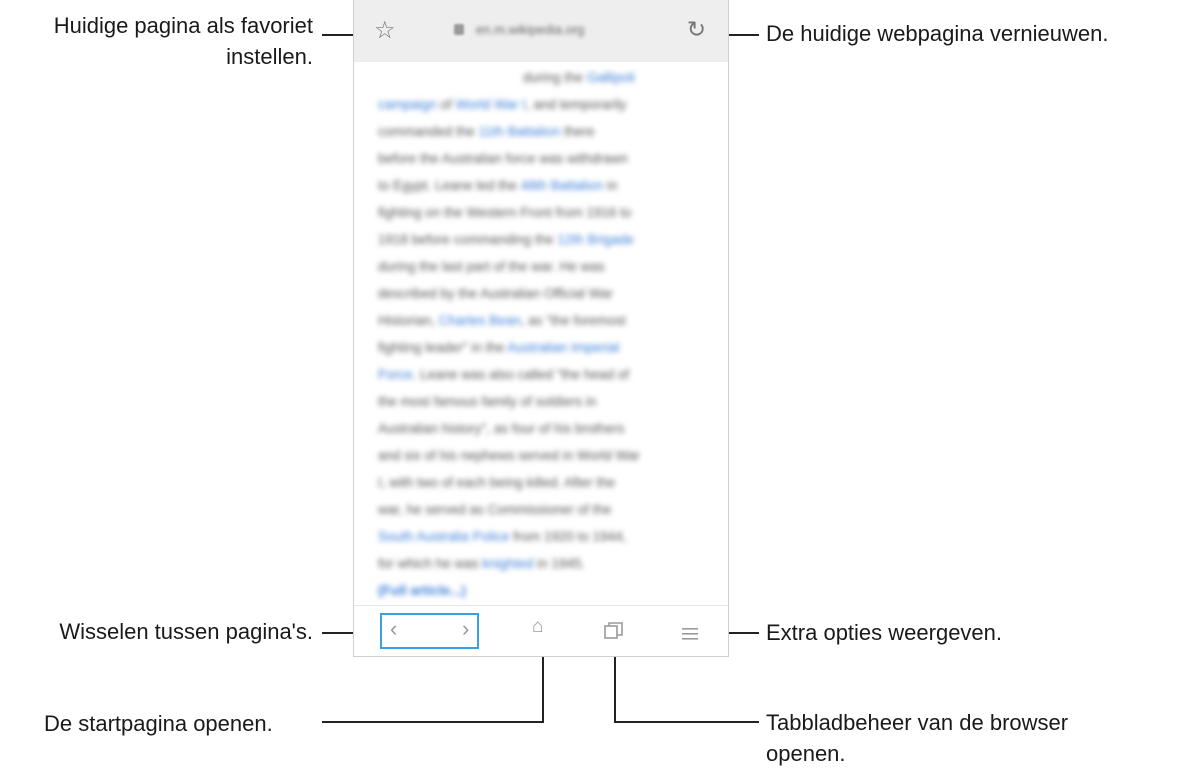 Image resolution: width=1192 pixels, height=771 pixels. What do you see at coordinates (465, 629) in the screenshot?
I see `chevron-right-icon: ›` at bounding box center [465, 629].